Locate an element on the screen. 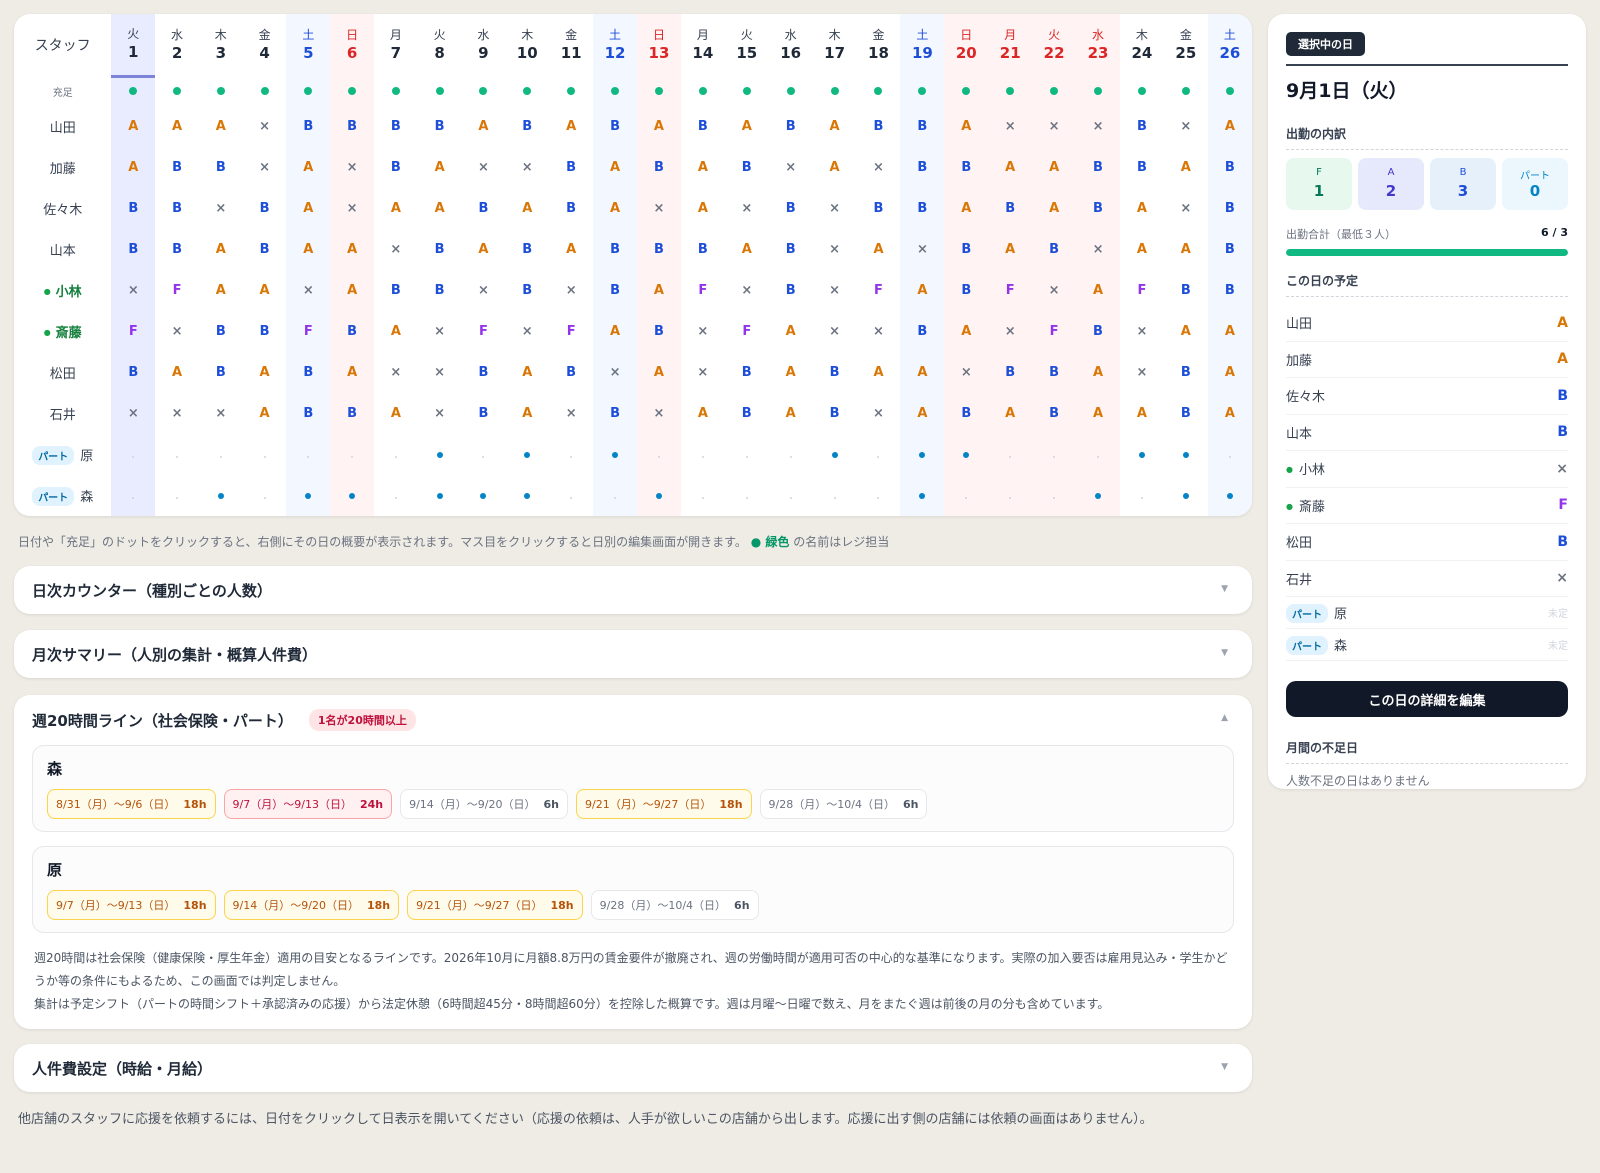 Image resolution: width=1600 pixels, height=1173 pixels. day-header-15: 火 15 is located at coordinates (747, 45).